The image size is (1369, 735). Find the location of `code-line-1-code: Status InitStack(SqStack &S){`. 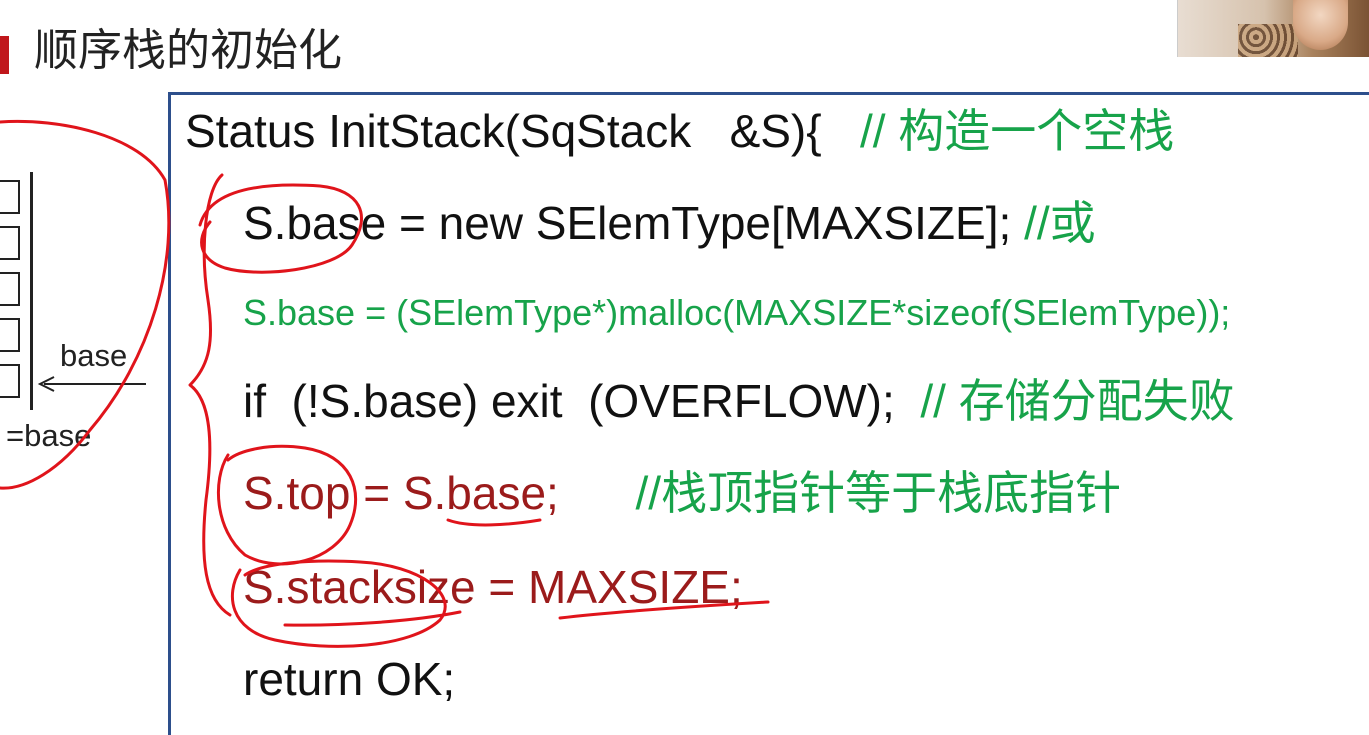

code-line-1-code: Status InitStack(SqStack &S){ is located at coordinates (503, 131).